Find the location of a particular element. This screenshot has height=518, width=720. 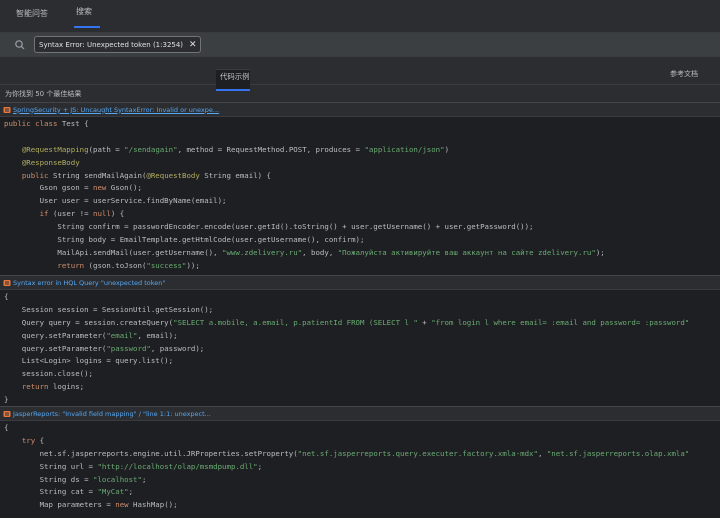

code-token: List<Login> logins = query.list(); is located at coordinates (89, 361).